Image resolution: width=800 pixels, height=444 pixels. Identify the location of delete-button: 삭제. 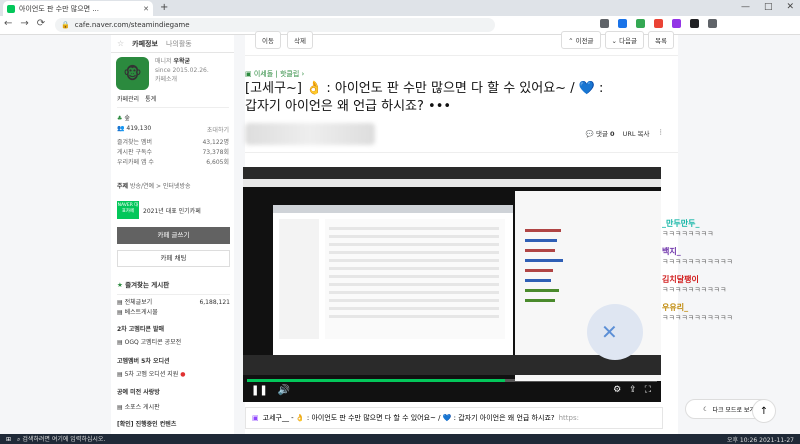
(299, 40).